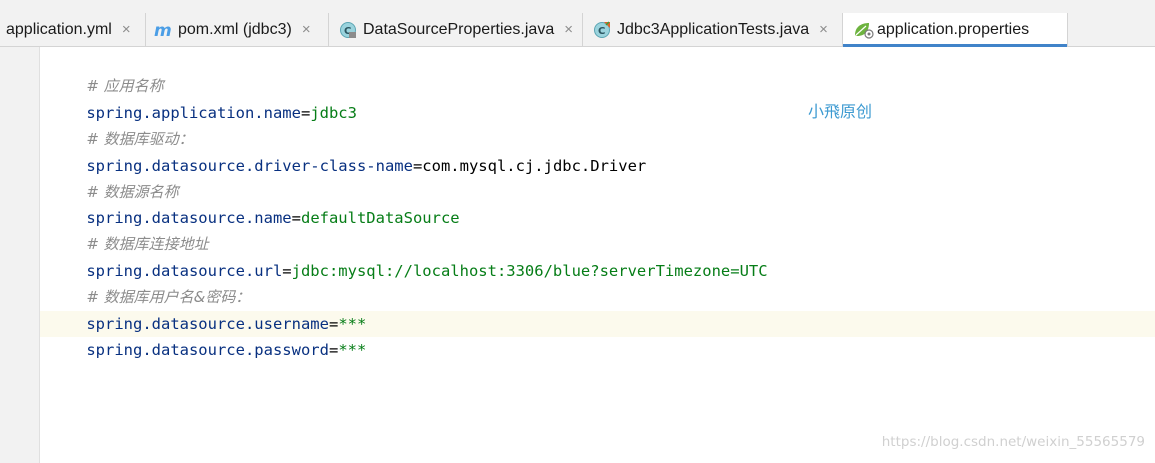 Image resolution: width=1155 pixels, height=463 pixels. I want to click on tab-application-properties: application.properties, so click(955, 30).